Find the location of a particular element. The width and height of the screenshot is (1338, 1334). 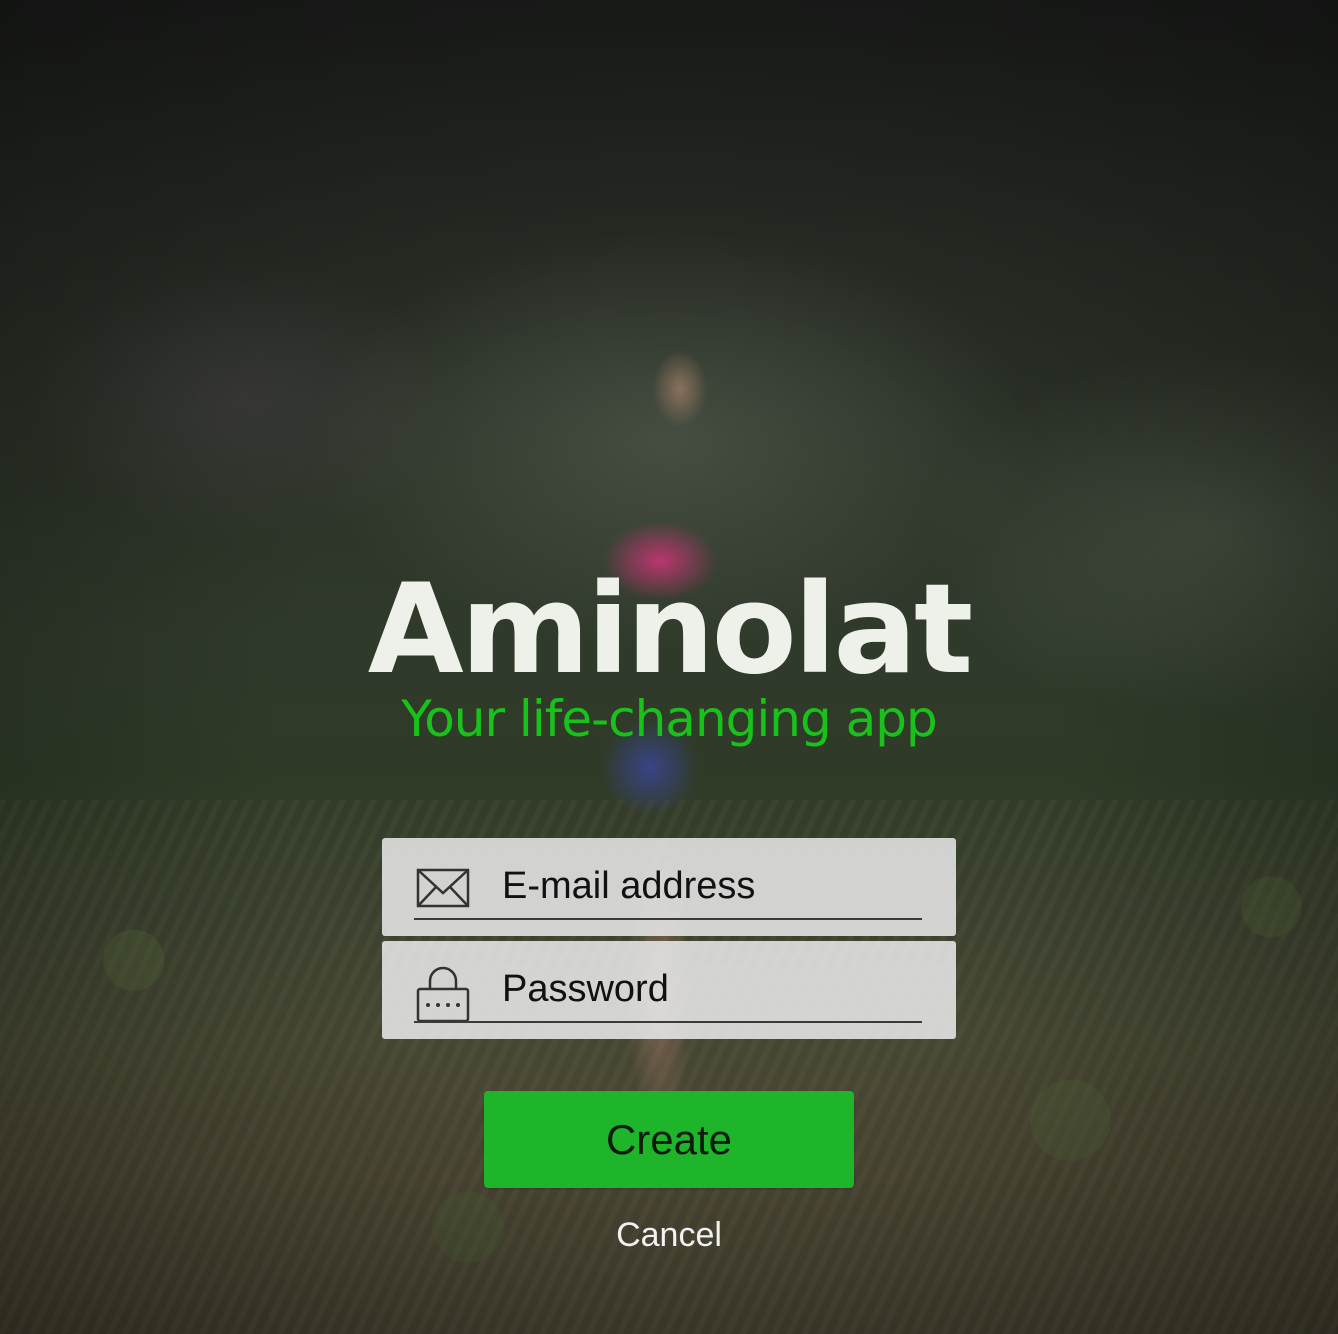

email-field is located at coordinates (669, 887).